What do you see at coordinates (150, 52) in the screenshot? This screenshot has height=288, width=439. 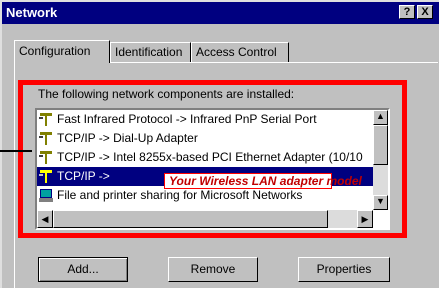 I see `tab-identification: Identification` at bounding box center [150, 52].